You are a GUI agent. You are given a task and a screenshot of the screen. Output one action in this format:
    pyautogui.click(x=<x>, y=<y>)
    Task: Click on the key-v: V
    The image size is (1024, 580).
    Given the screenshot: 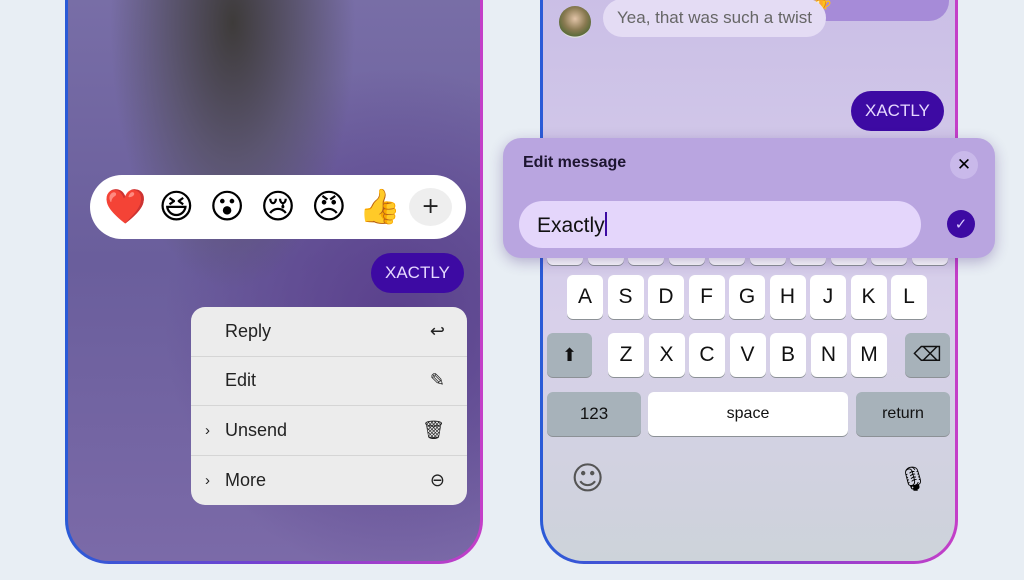 What is the action you would take?
    pyautogui.click(x=747, y=355)
    